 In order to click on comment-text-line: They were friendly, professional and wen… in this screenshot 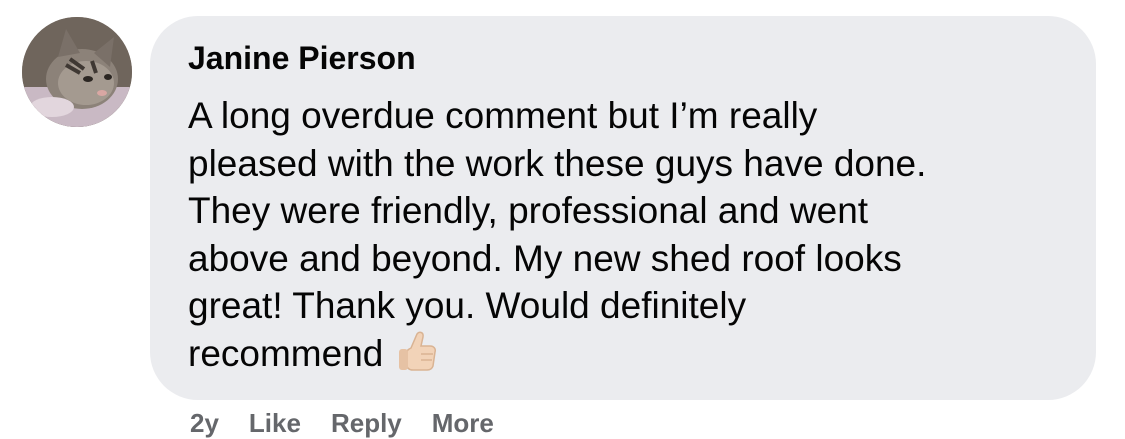, I will do `click(528, 210)`.